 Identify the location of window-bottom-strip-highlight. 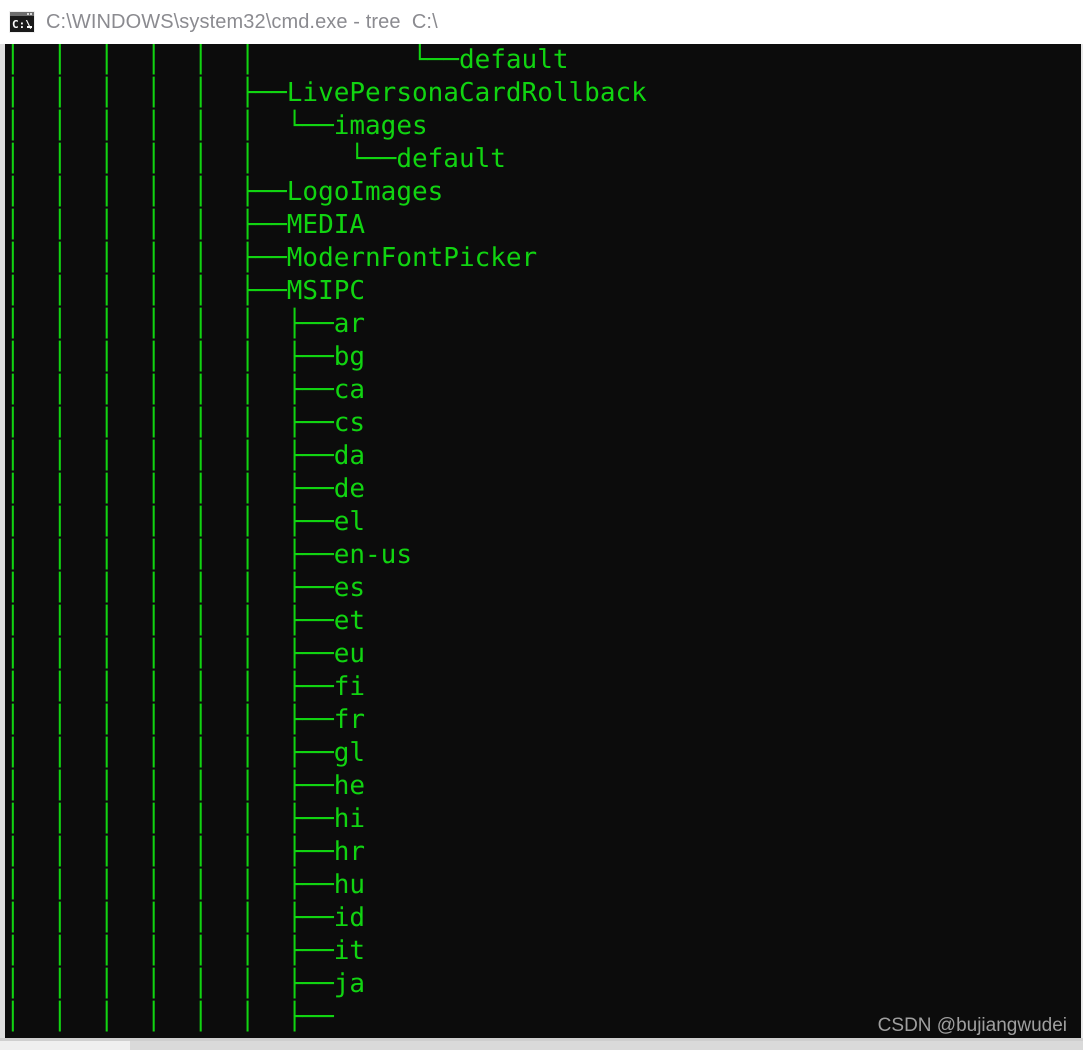
(65, 1045).